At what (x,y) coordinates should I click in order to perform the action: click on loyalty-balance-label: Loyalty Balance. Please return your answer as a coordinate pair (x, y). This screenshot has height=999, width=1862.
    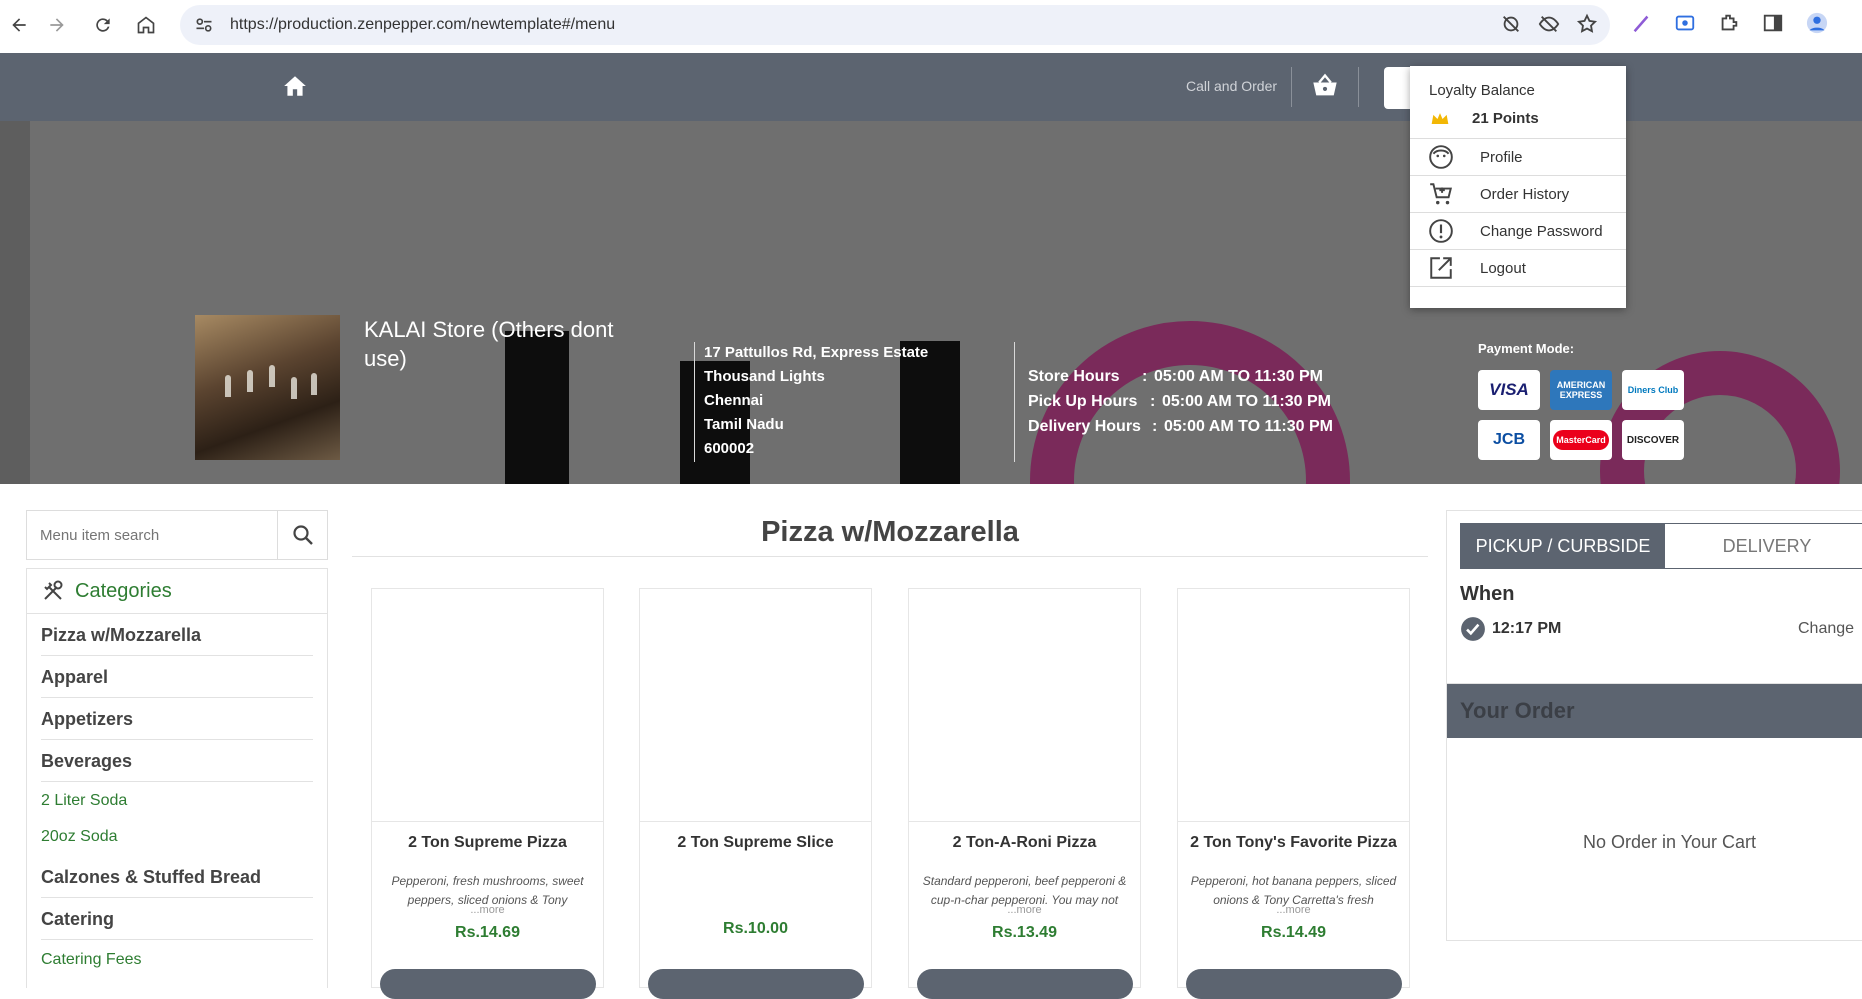
    Looking at the image, I should click on (1482, 90).